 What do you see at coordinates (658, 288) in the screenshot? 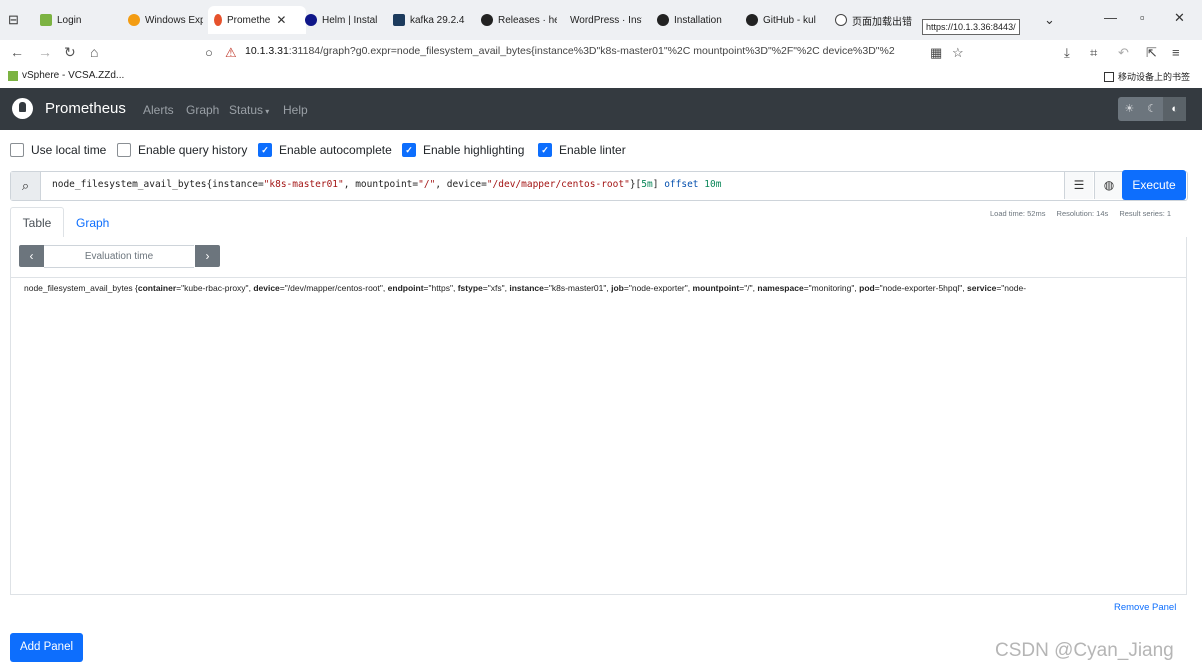
I see `result-label-value: "node-exporter"` at bounding box center [658, 288].